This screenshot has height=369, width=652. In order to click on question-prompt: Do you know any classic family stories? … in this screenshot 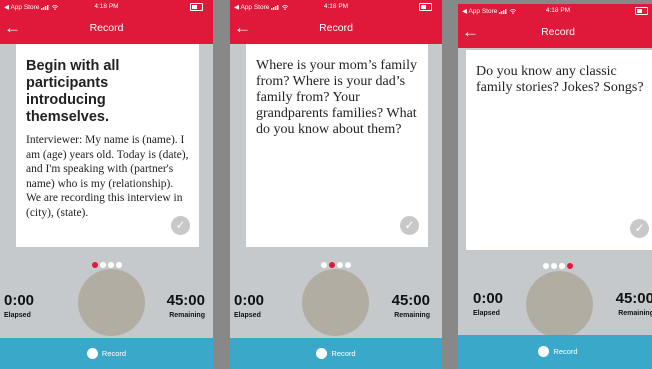, I will do `click(560, 79)`.